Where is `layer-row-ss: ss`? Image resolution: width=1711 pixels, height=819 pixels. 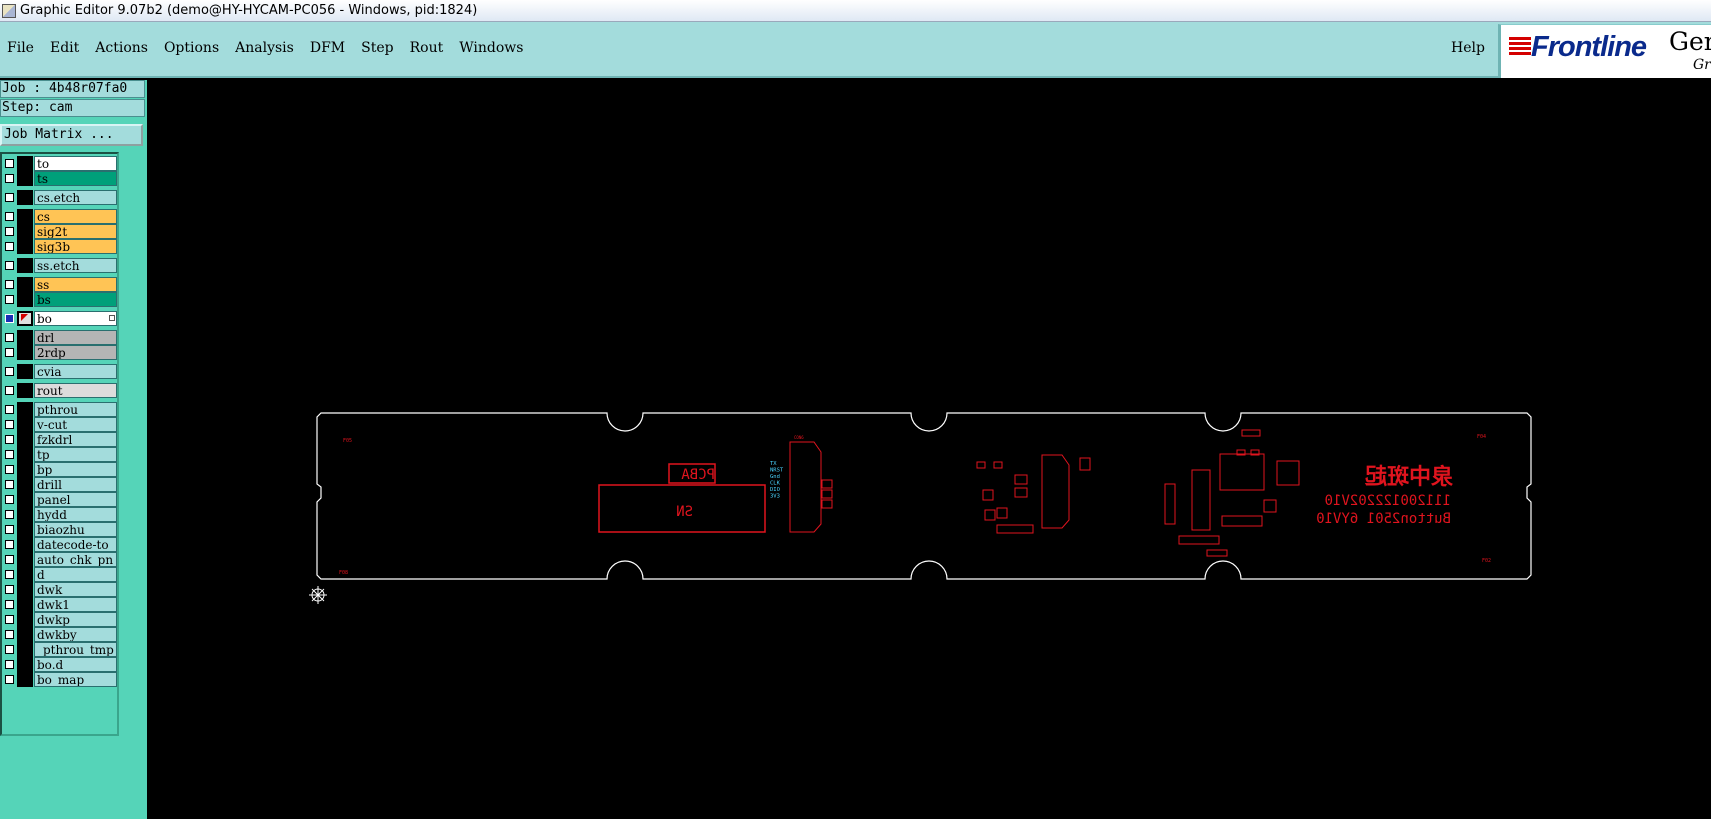
layer-row-ss: ss is located at coordinates (60, 284).